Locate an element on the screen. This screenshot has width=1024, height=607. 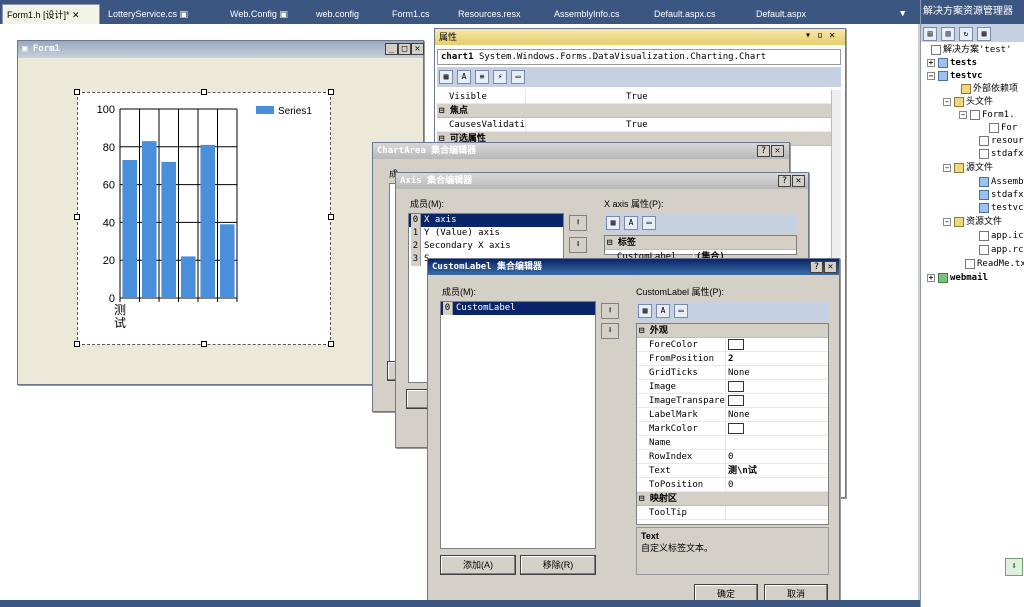
image-swatch is located at coordinates (736, 386).